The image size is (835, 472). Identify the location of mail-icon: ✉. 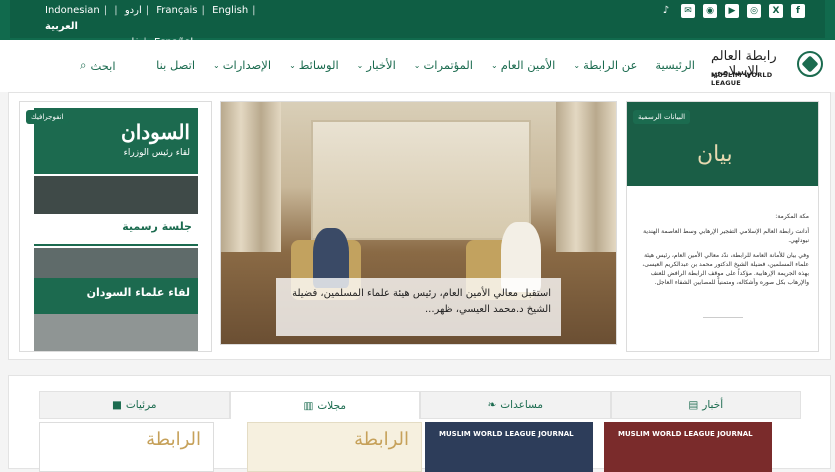
(688, 11).